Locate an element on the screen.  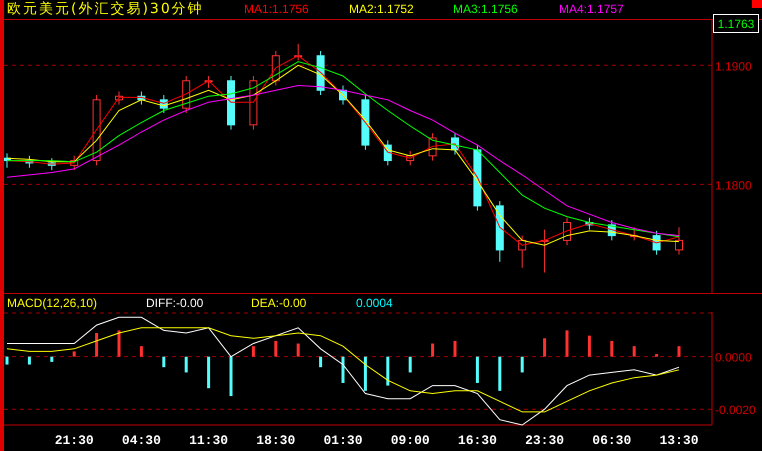
axis-label: 1.1800 is located at coordinates (733, 185).